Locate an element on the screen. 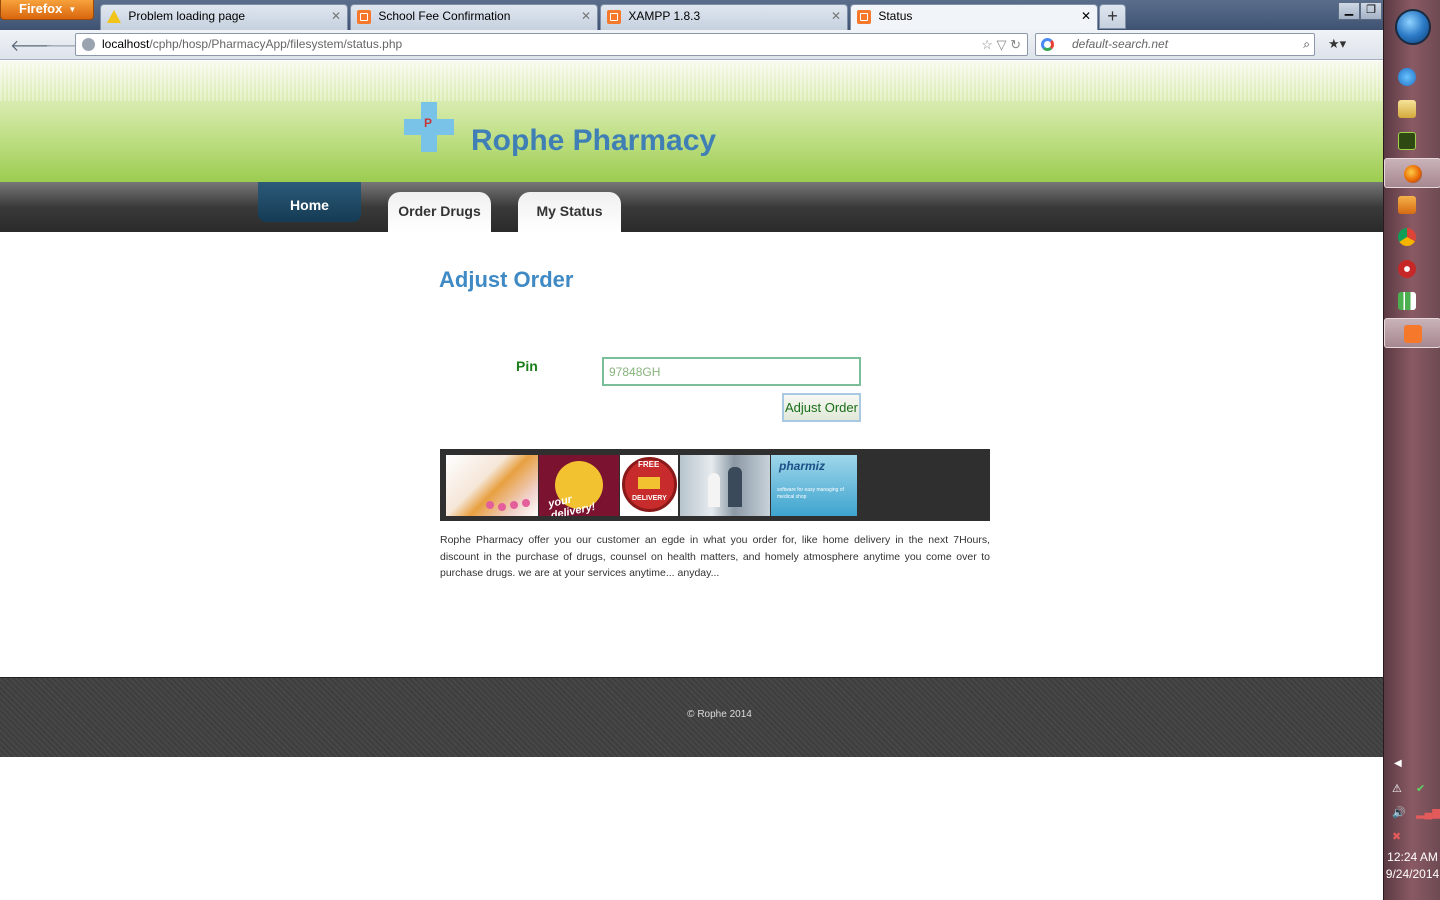  history-dropdown-icon: ▽ is located at coordinates (1001, 44).